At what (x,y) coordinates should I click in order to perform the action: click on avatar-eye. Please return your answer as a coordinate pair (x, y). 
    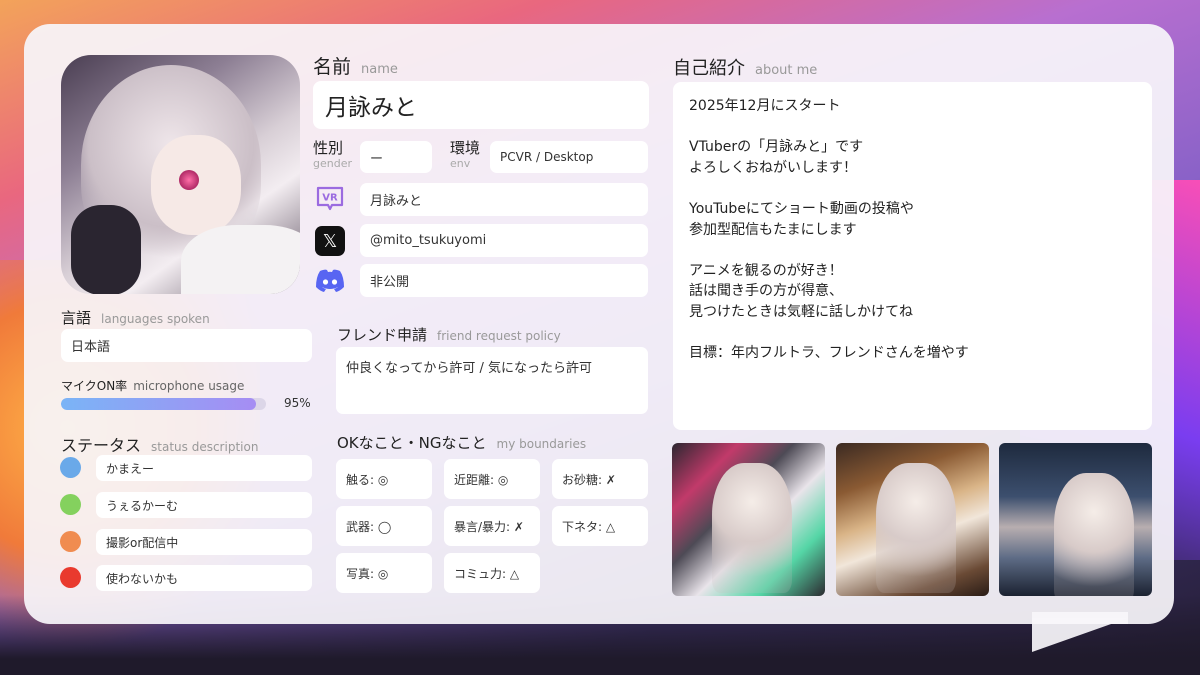
    Looking at the image, I should click on (189, 180).